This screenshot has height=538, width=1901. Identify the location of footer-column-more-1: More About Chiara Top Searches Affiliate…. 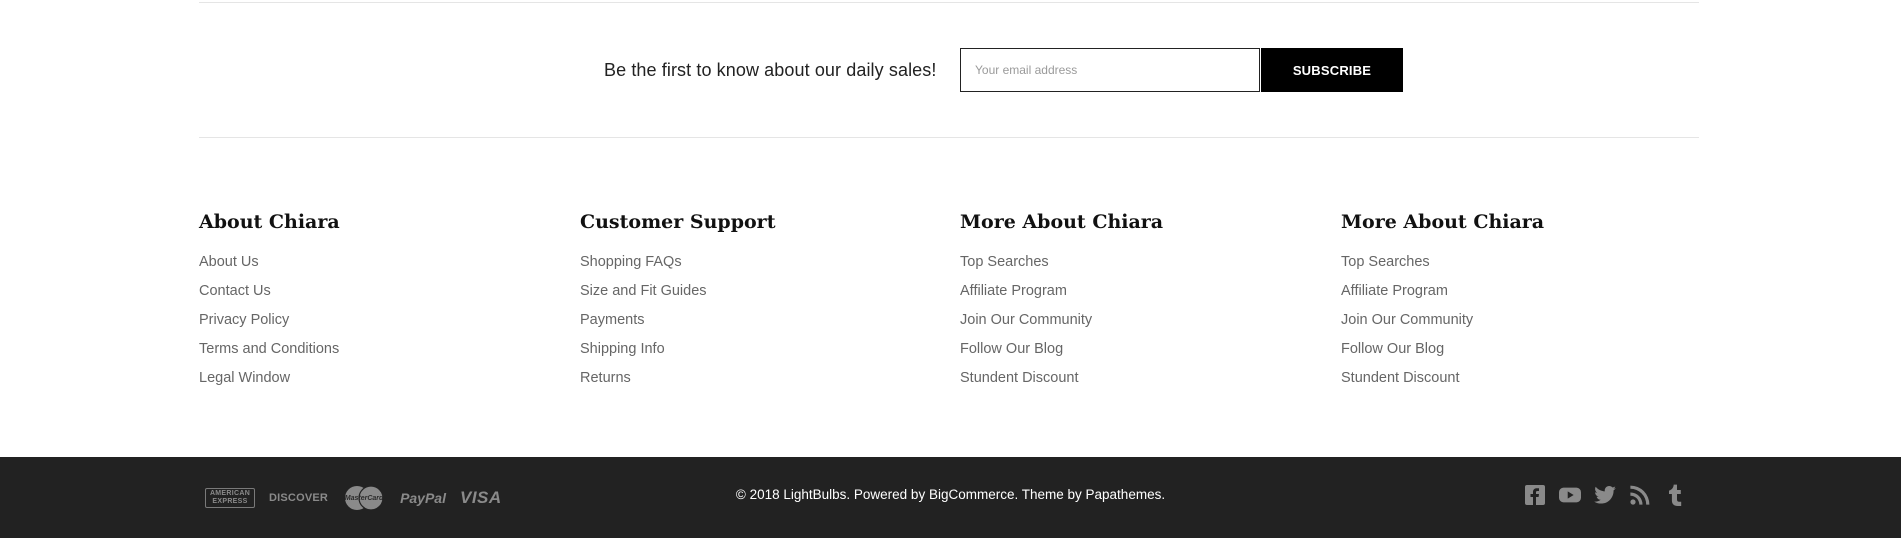
(1140, 304).